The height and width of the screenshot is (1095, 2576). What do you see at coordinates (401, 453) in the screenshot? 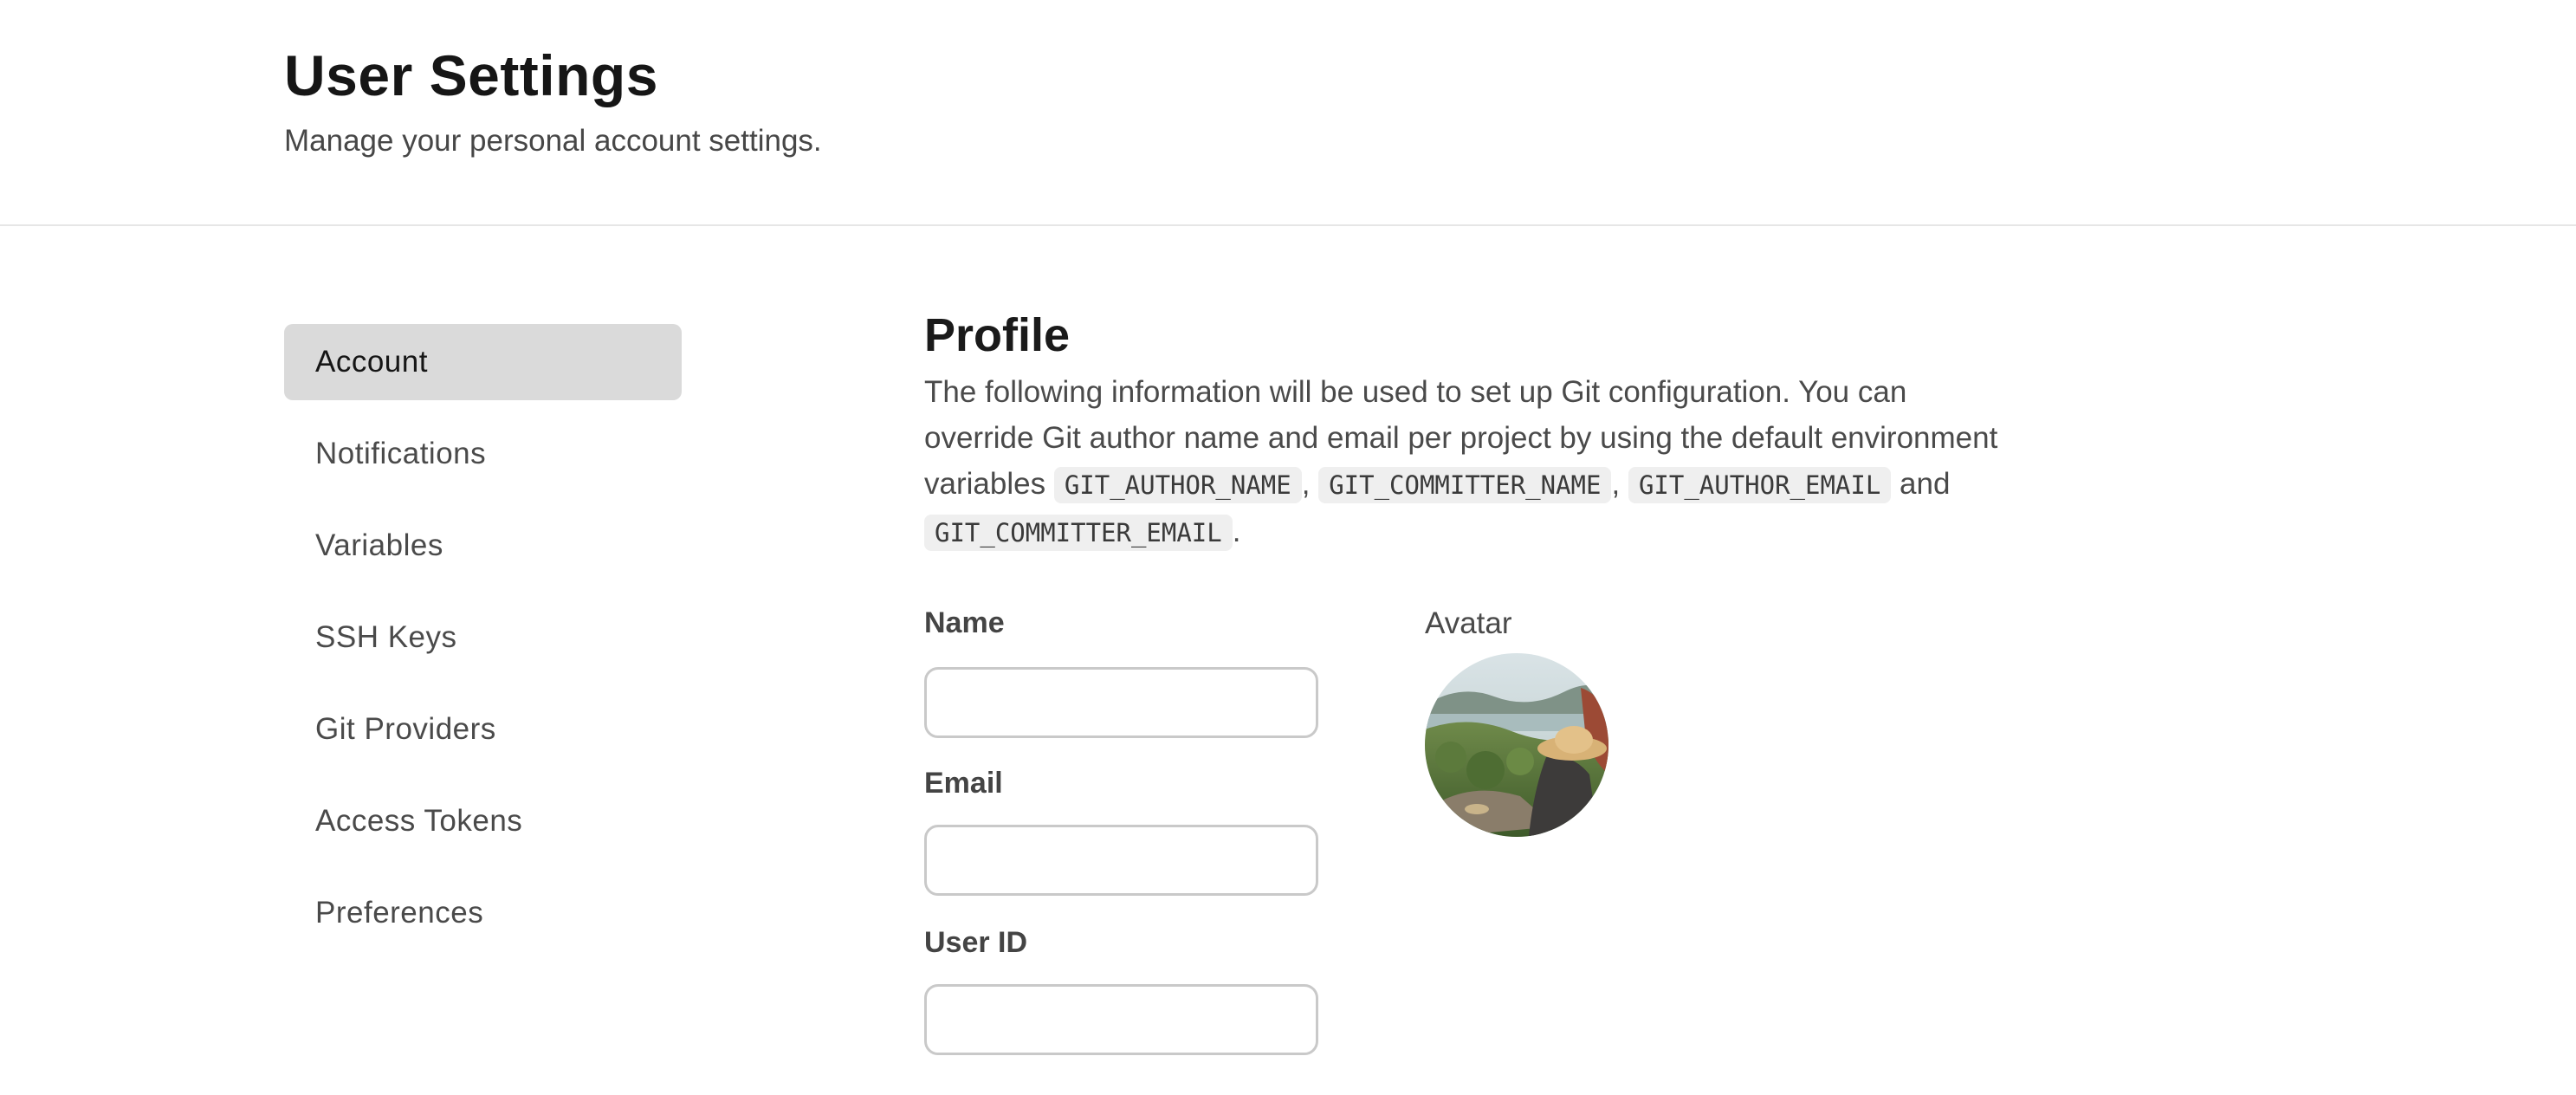
I see `sidebar-item-label: Notifications` at bounding box center [401, 453].